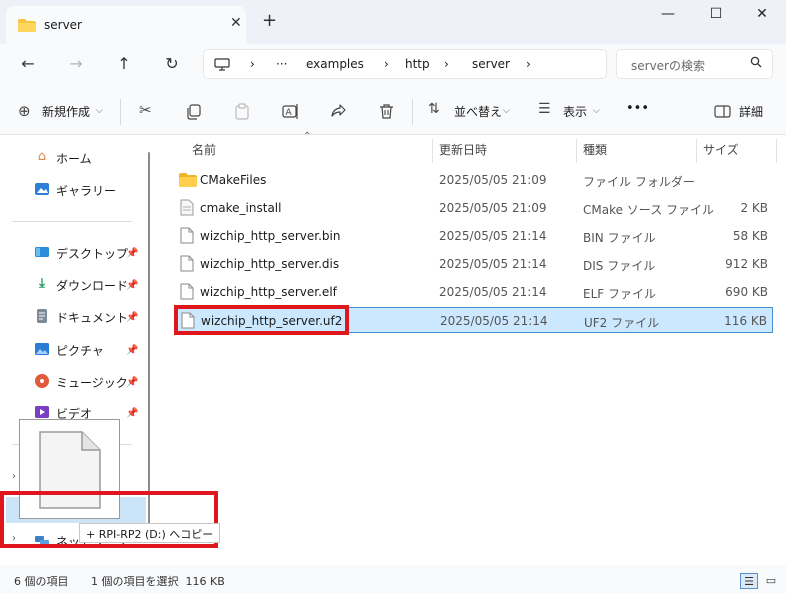 This screenshot has height=593, width=786. I want to click on address-bar: › ··· examples › http › server ›, so click(405, 64).